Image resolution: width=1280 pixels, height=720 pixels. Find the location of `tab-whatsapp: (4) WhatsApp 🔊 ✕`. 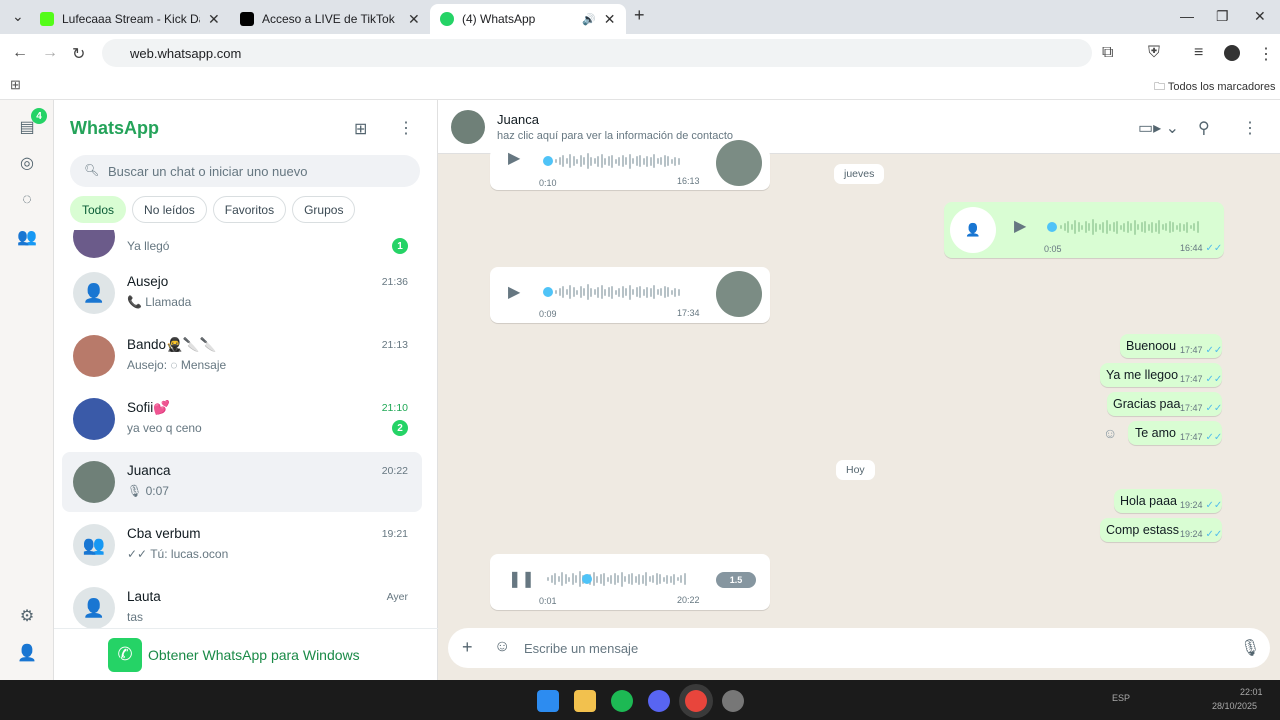

tab-whatsapp: (4) WhatsApp 🔊 ✕ is located at coordinates (528, 19).